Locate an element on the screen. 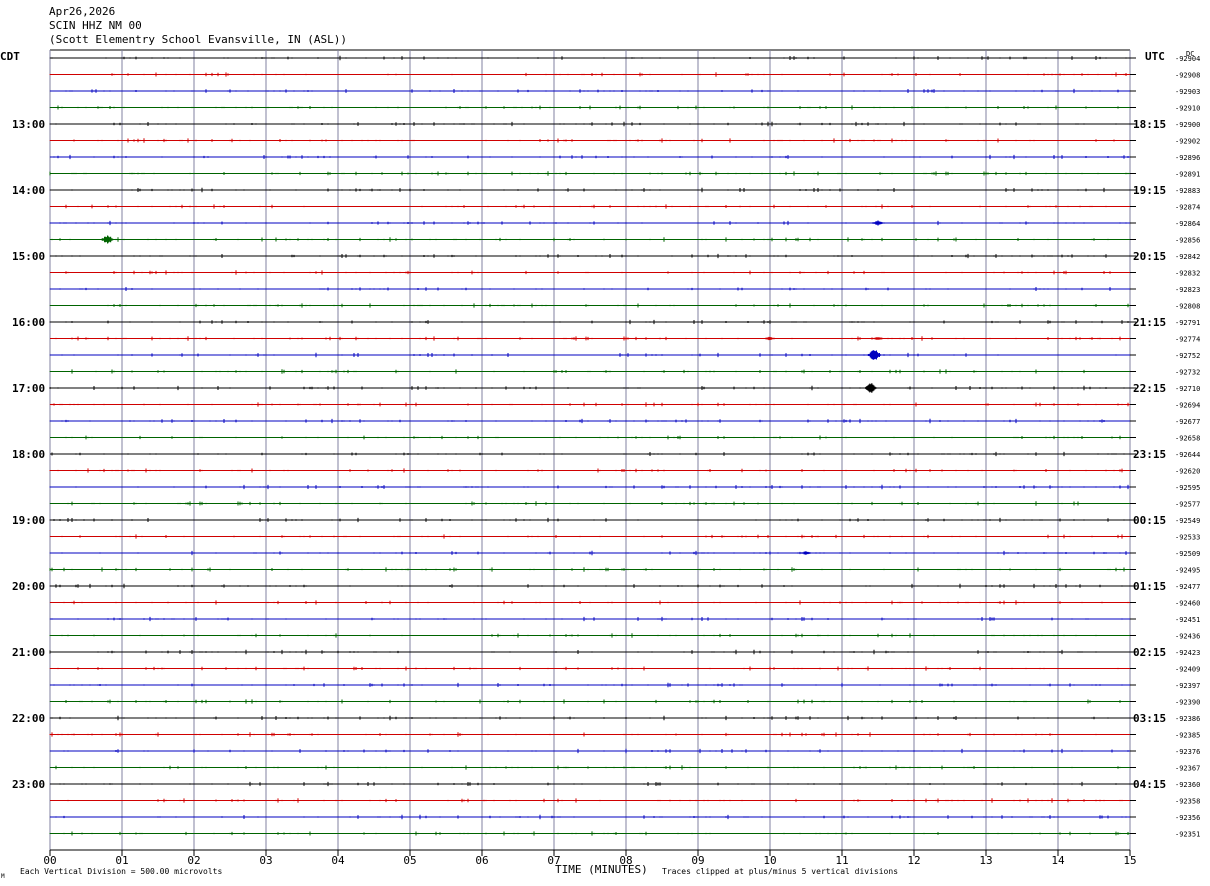 This screenshot has width=1210, height=886. utc-hour-label: 02:15 is located at coordinates (1149, 652).